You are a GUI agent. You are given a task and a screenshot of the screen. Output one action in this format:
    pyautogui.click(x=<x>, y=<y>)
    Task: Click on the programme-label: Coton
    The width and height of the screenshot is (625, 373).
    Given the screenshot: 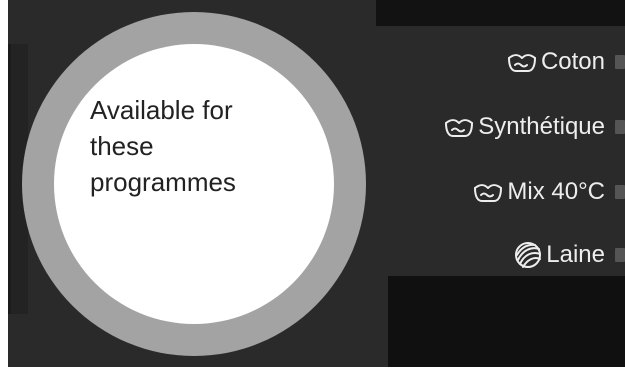 What is the action you would take?
    pyautogui.click(x=572, y=61)
    